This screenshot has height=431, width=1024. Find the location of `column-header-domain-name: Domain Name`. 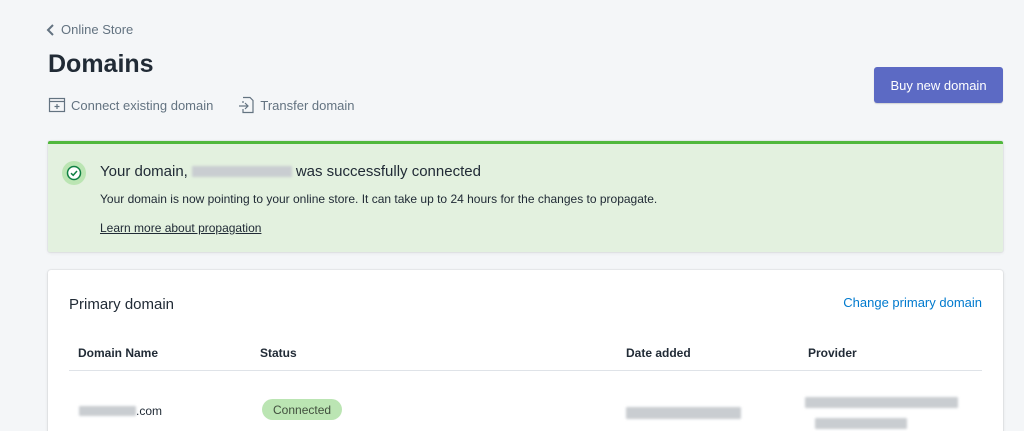

column-header-domain-name: Domain Name is located at coordinates (118, 353).